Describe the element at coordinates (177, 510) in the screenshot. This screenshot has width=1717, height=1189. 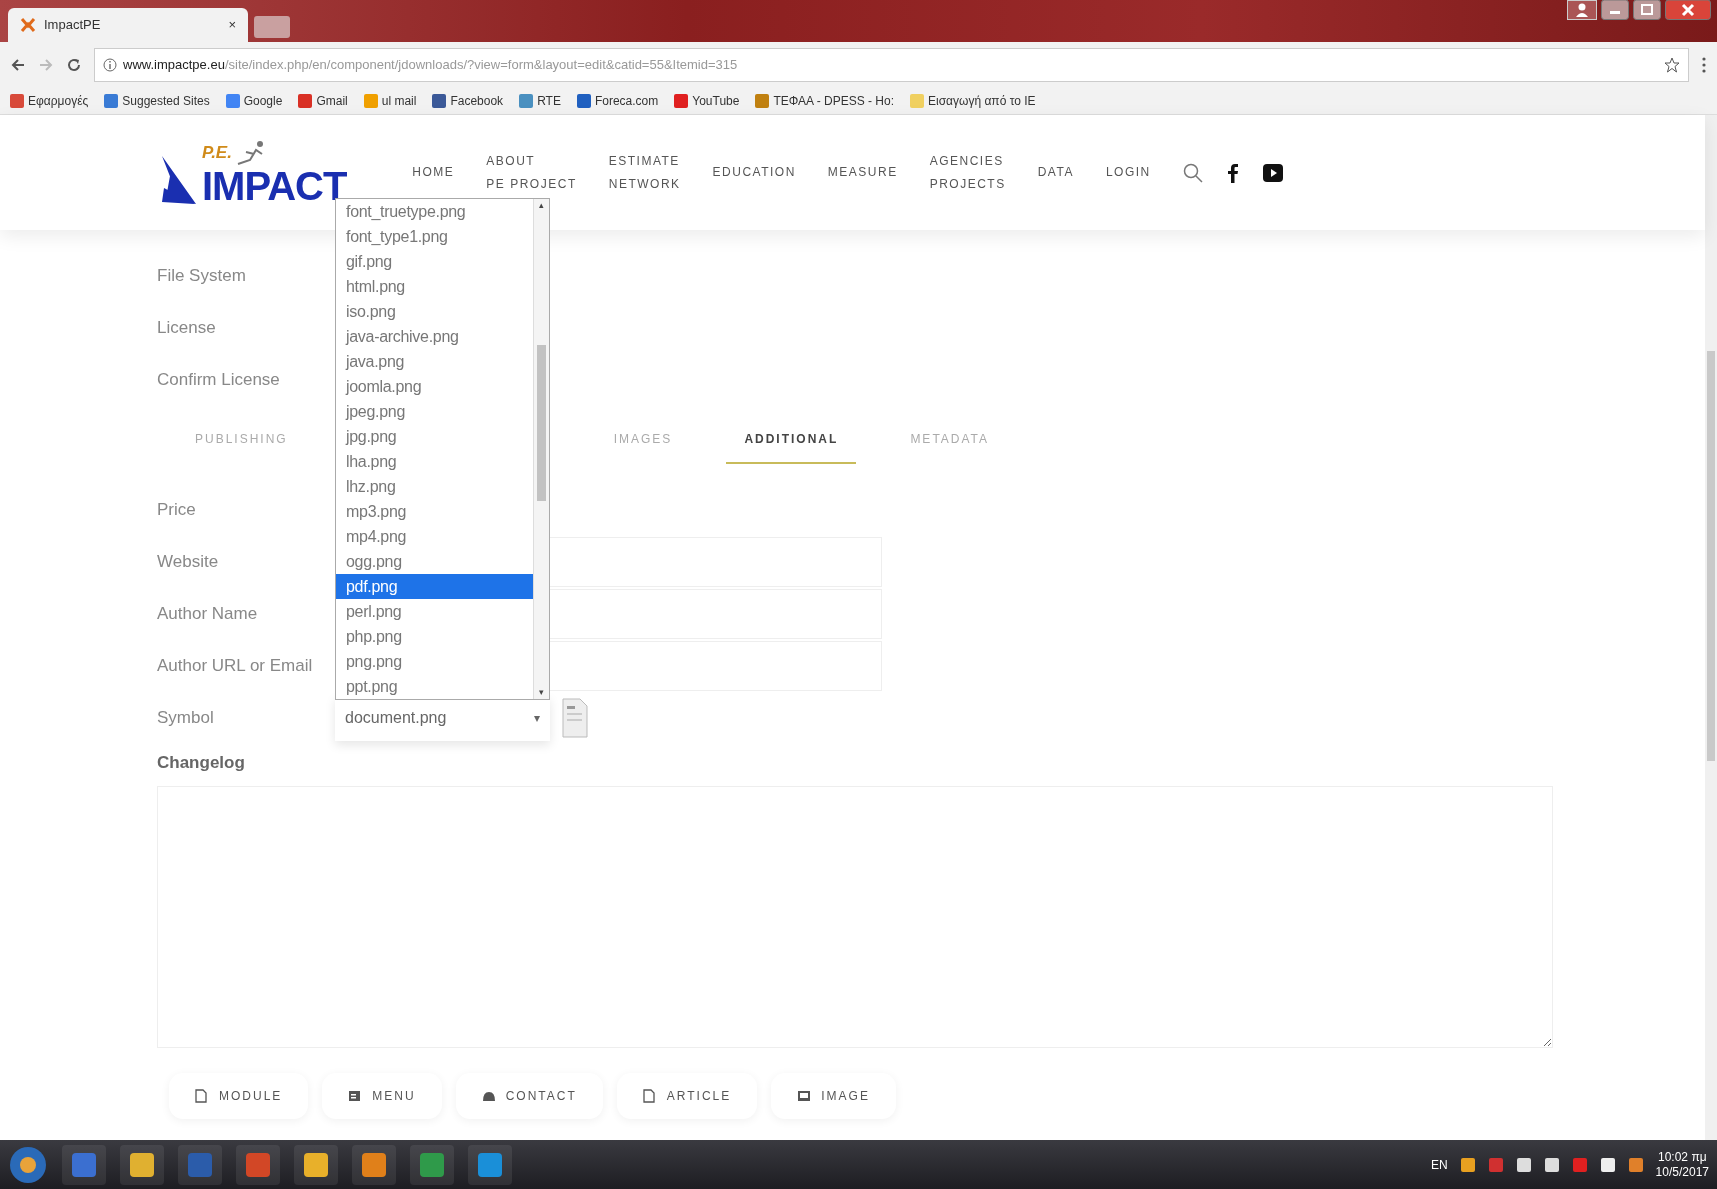
I see `field-label: Price` at that location.